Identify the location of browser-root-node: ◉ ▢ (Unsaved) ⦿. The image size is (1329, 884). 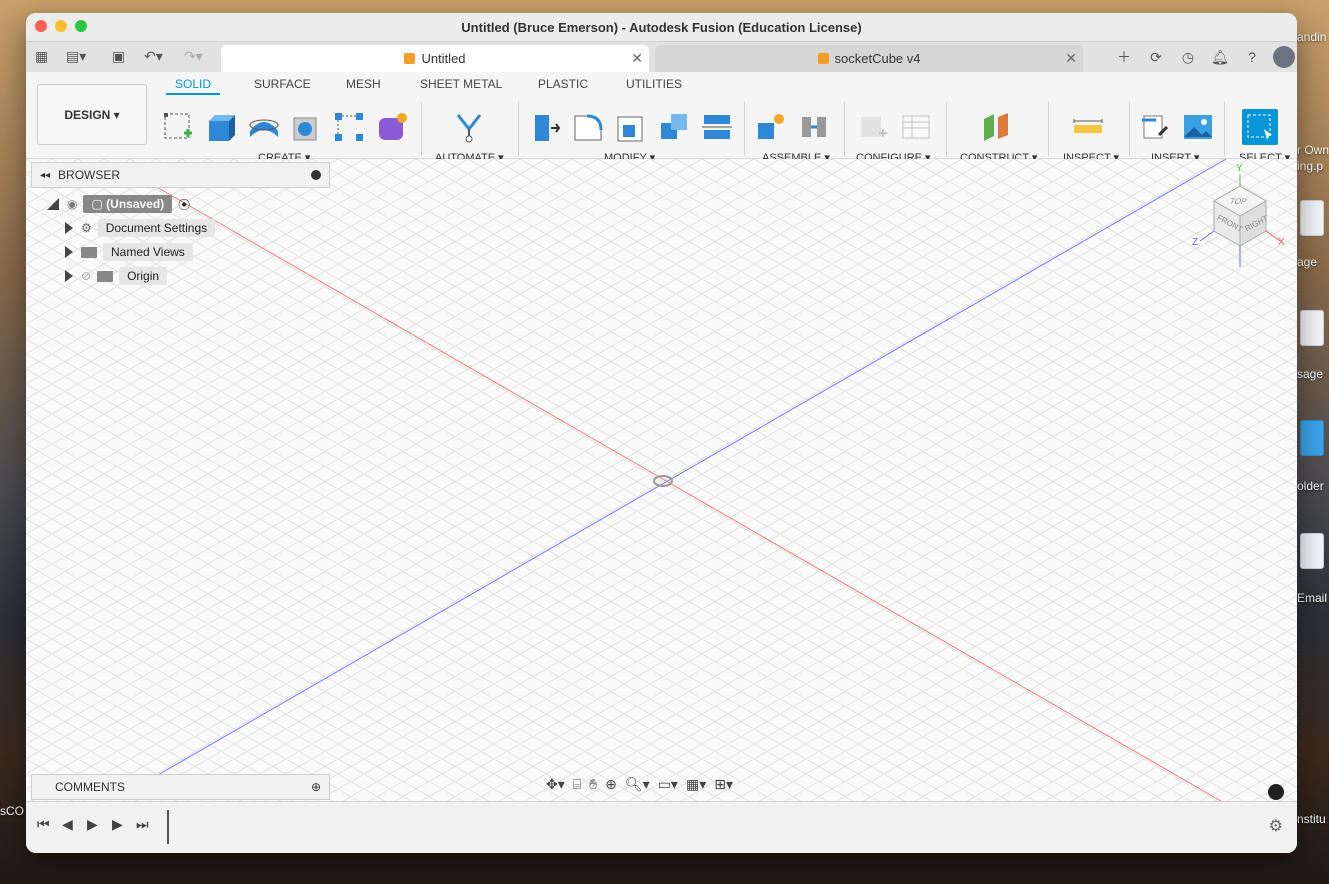
(118, 204).